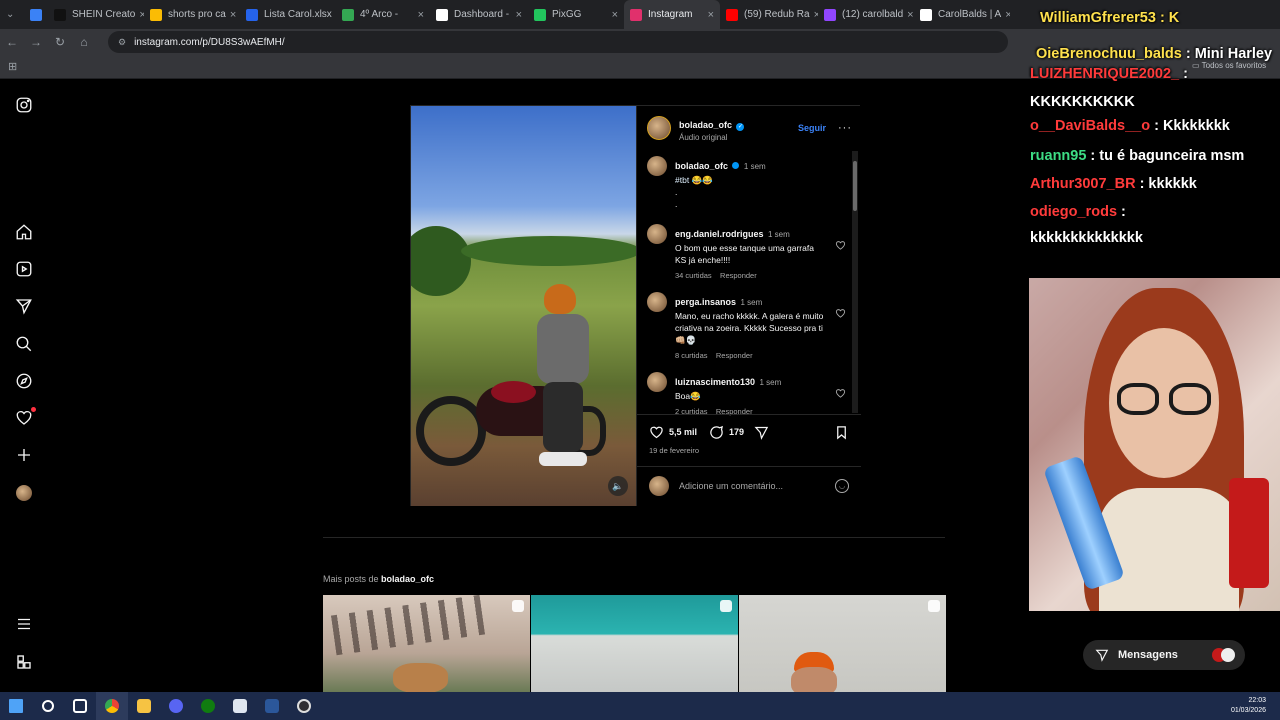 The image size is (1280, 720). I want to click on browser-tab: Lista Carol.xlsx×, so click(288, 14).